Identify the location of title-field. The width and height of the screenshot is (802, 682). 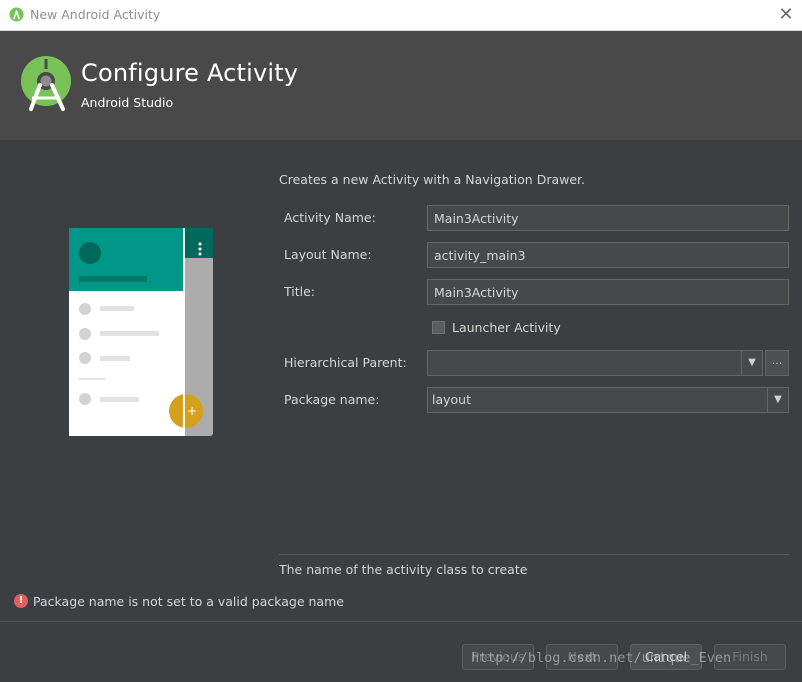
(608, 292).